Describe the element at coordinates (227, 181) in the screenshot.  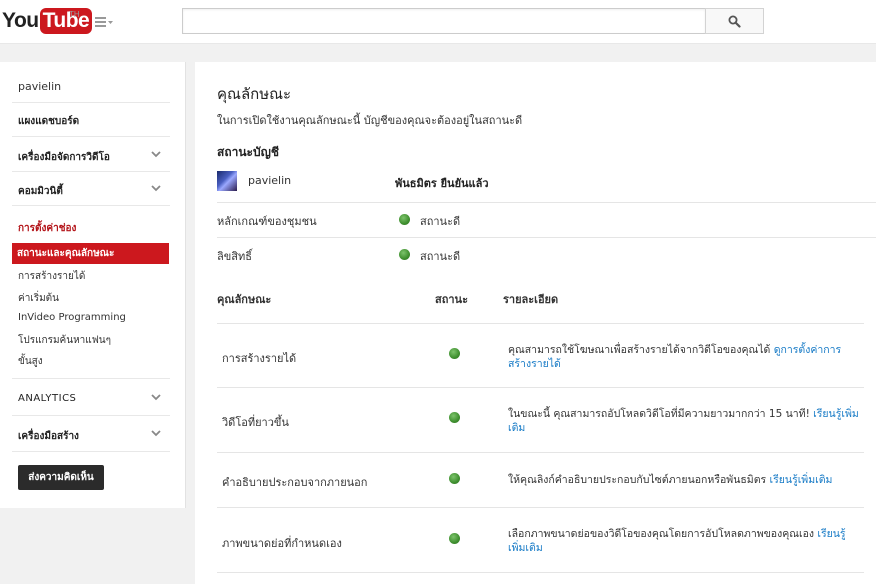
I see `avatar` at that location.